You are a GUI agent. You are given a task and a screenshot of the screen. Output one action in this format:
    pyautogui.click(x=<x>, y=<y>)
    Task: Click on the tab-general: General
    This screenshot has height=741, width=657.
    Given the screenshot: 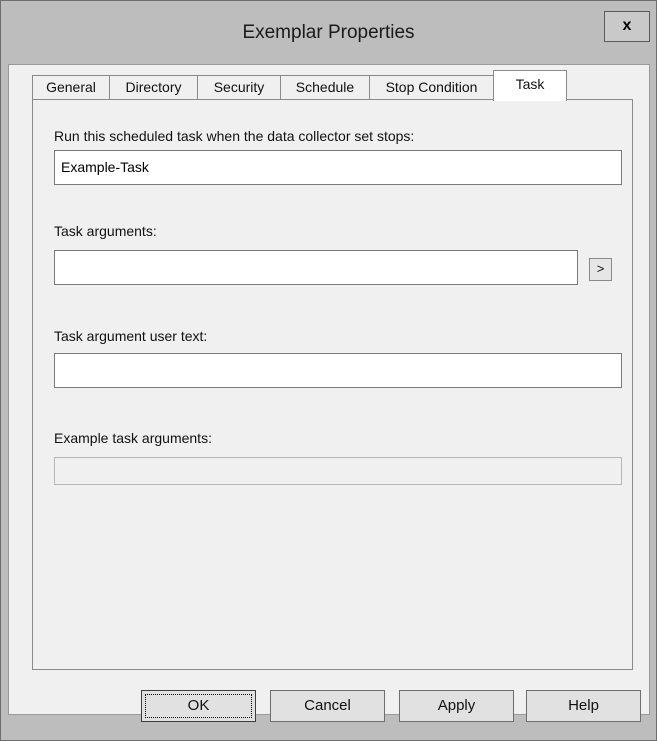 What is the action you would take?
    pyautogui.click(x=71, y=87)
    